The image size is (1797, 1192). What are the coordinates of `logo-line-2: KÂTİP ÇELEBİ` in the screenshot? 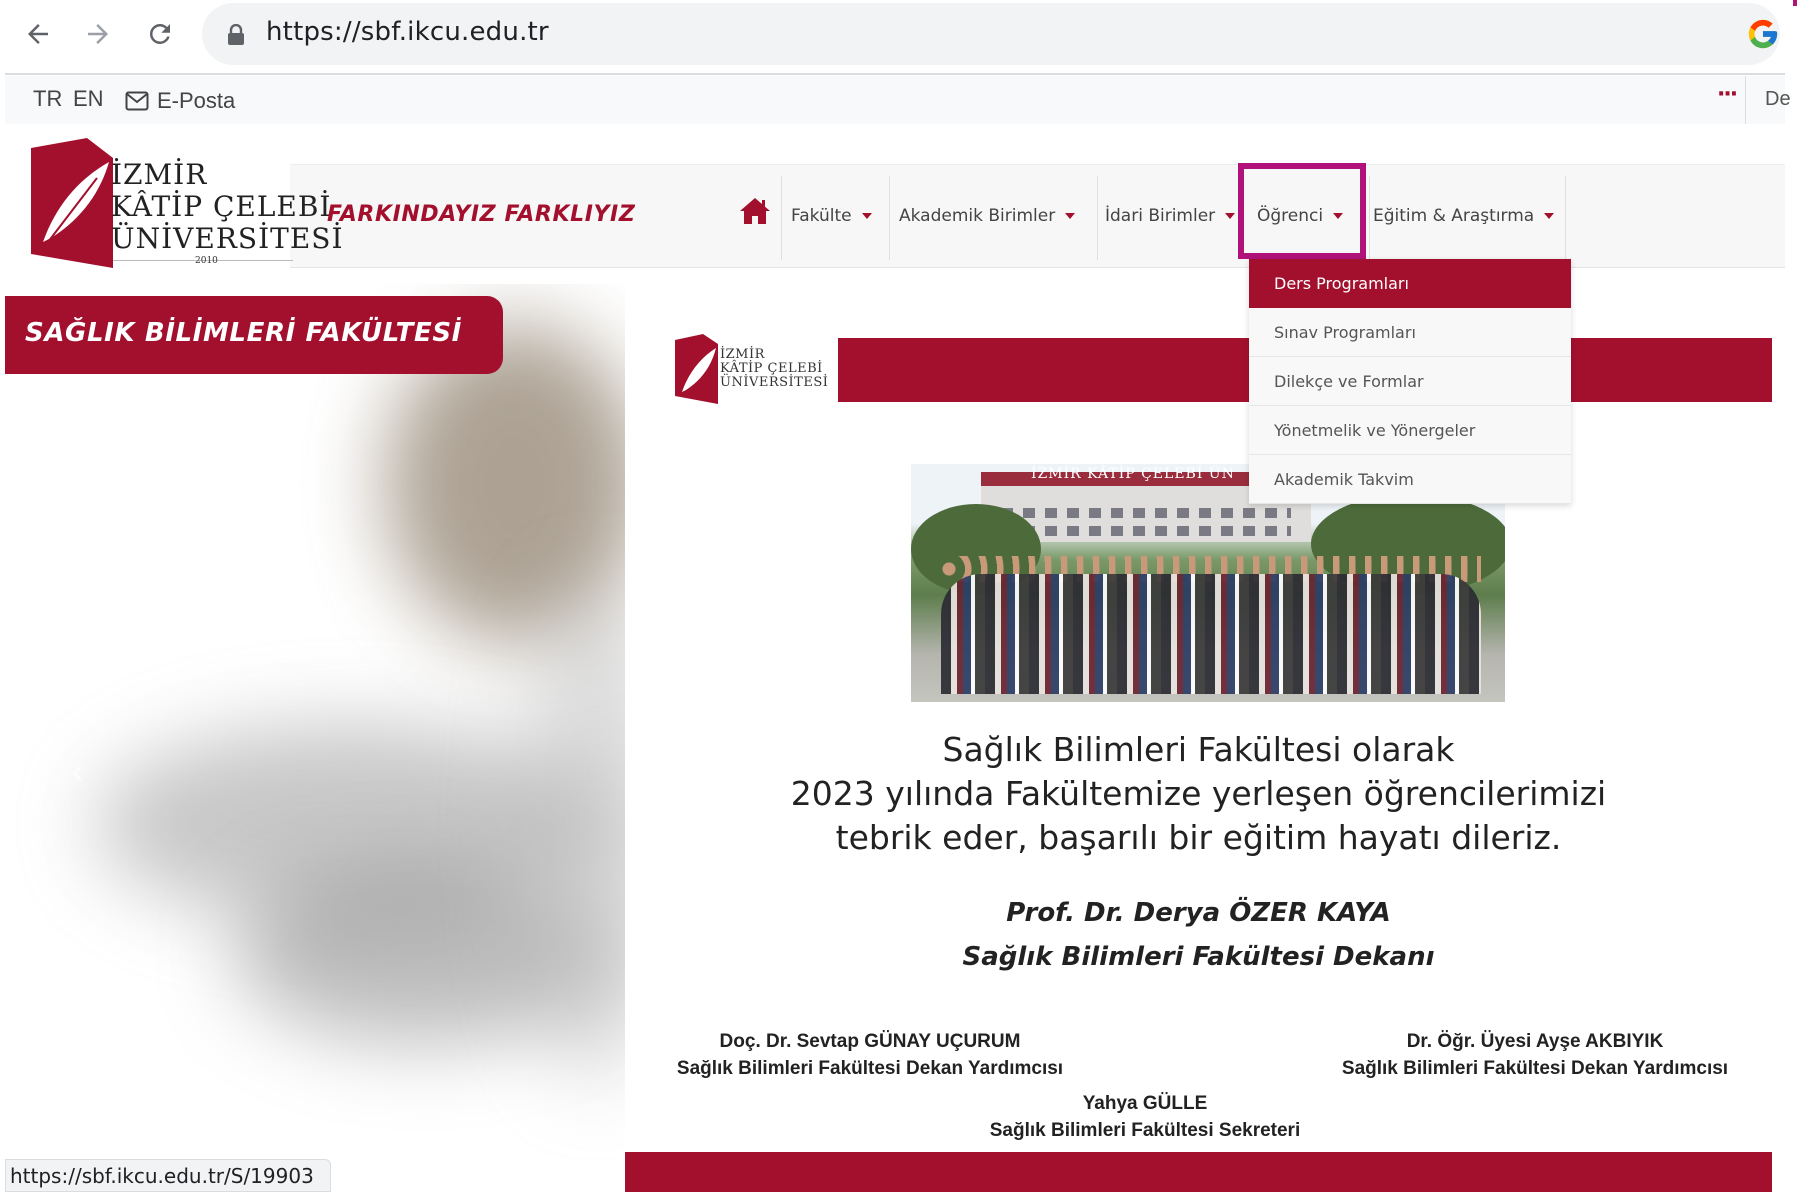 It's located at (221, 206).